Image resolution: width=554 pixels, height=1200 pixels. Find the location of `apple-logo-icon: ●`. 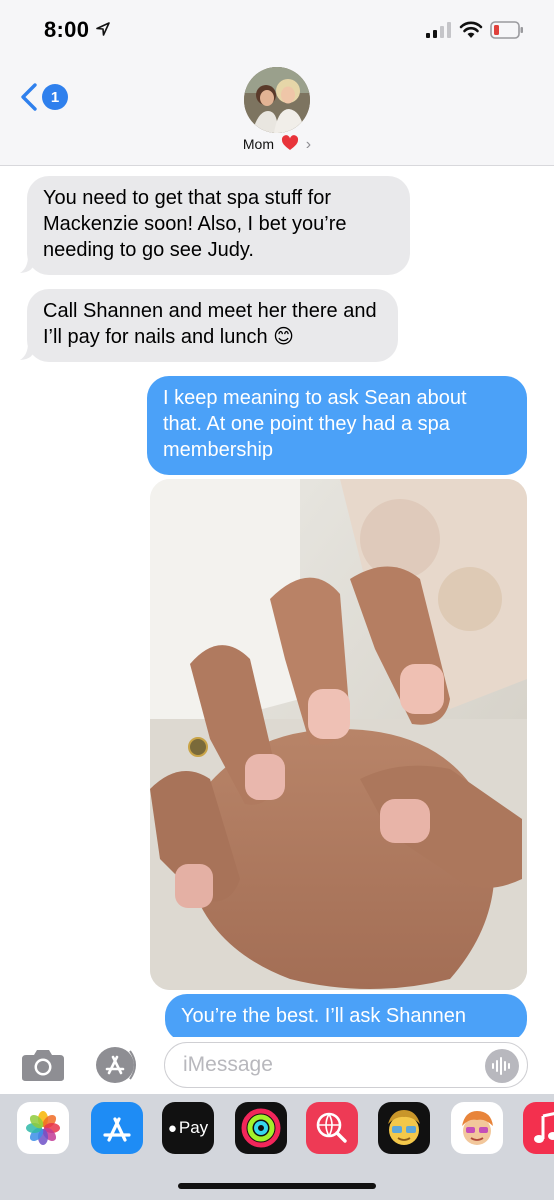

apple-logo-icon: ● is located at coordinates (172, 1128).